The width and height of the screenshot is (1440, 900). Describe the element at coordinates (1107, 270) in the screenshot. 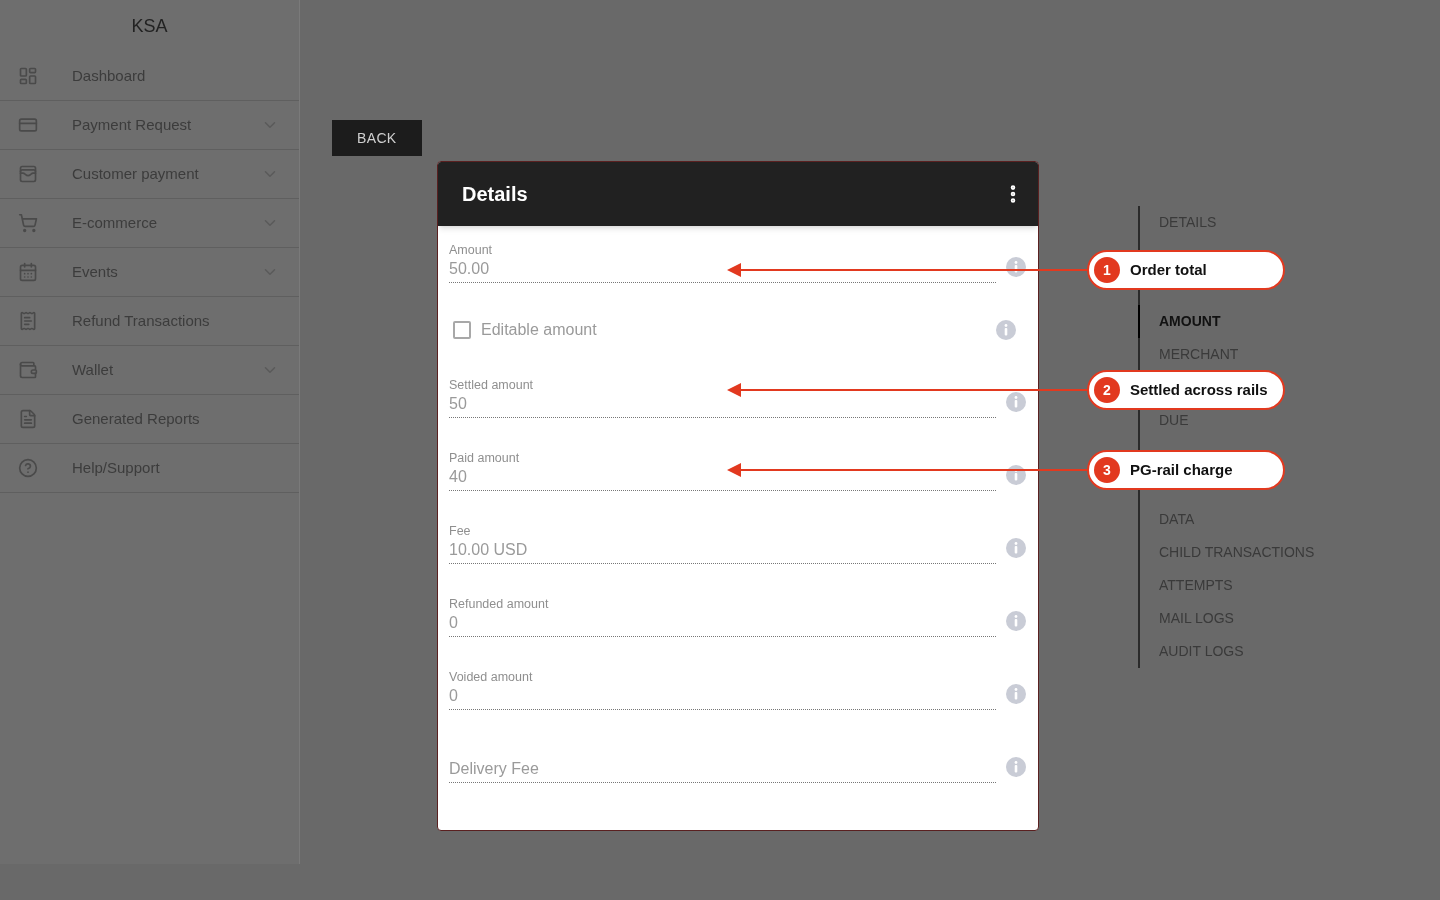

I see `callout-number: 1` at that location.